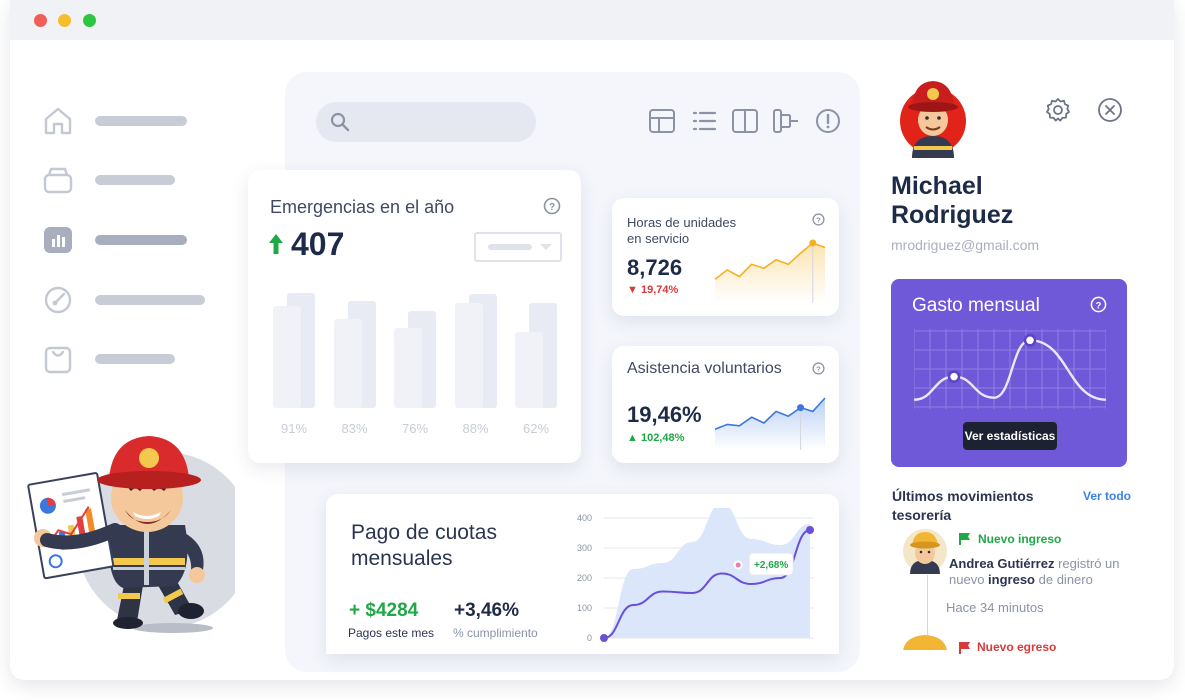 The image size is (1185, 700). Describe the element at coordinates (965, 245) in the screenshot. I see `user-email: mrodriguez@gmail.com` at that location.